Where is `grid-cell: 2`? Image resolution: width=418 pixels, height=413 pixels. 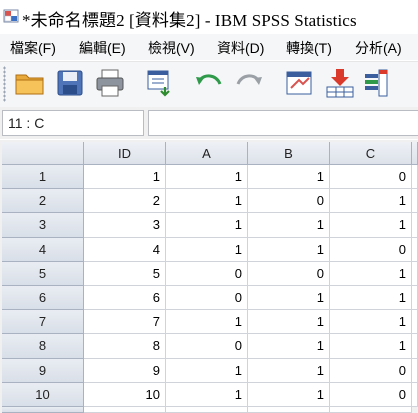 grid-cell: 2 is located at coordinates (125, 201).